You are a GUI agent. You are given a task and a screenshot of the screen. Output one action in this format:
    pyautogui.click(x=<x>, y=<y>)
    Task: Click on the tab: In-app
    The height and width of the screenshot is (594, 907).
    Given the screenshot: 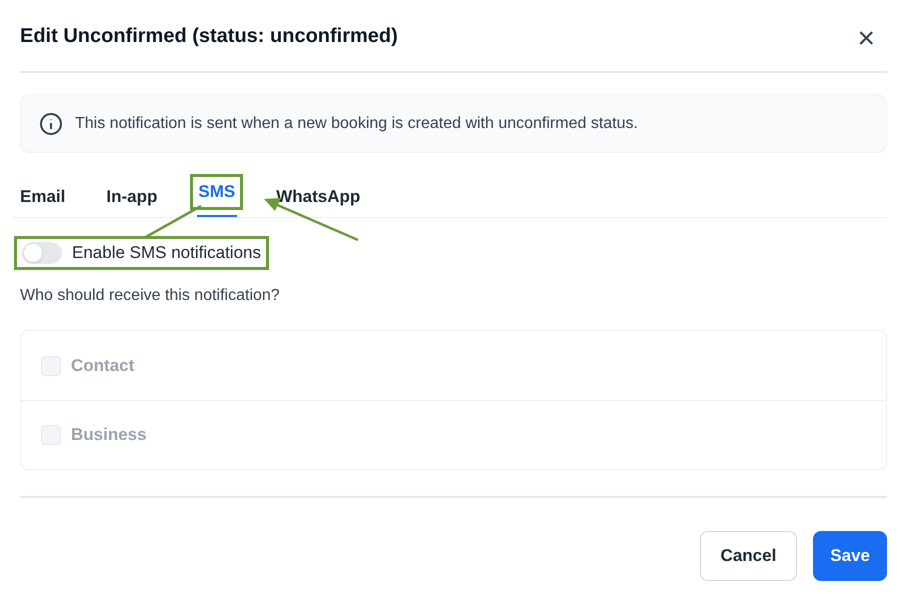 What is the action you would take?
    pyautogui.click(x=132, y=195)
    